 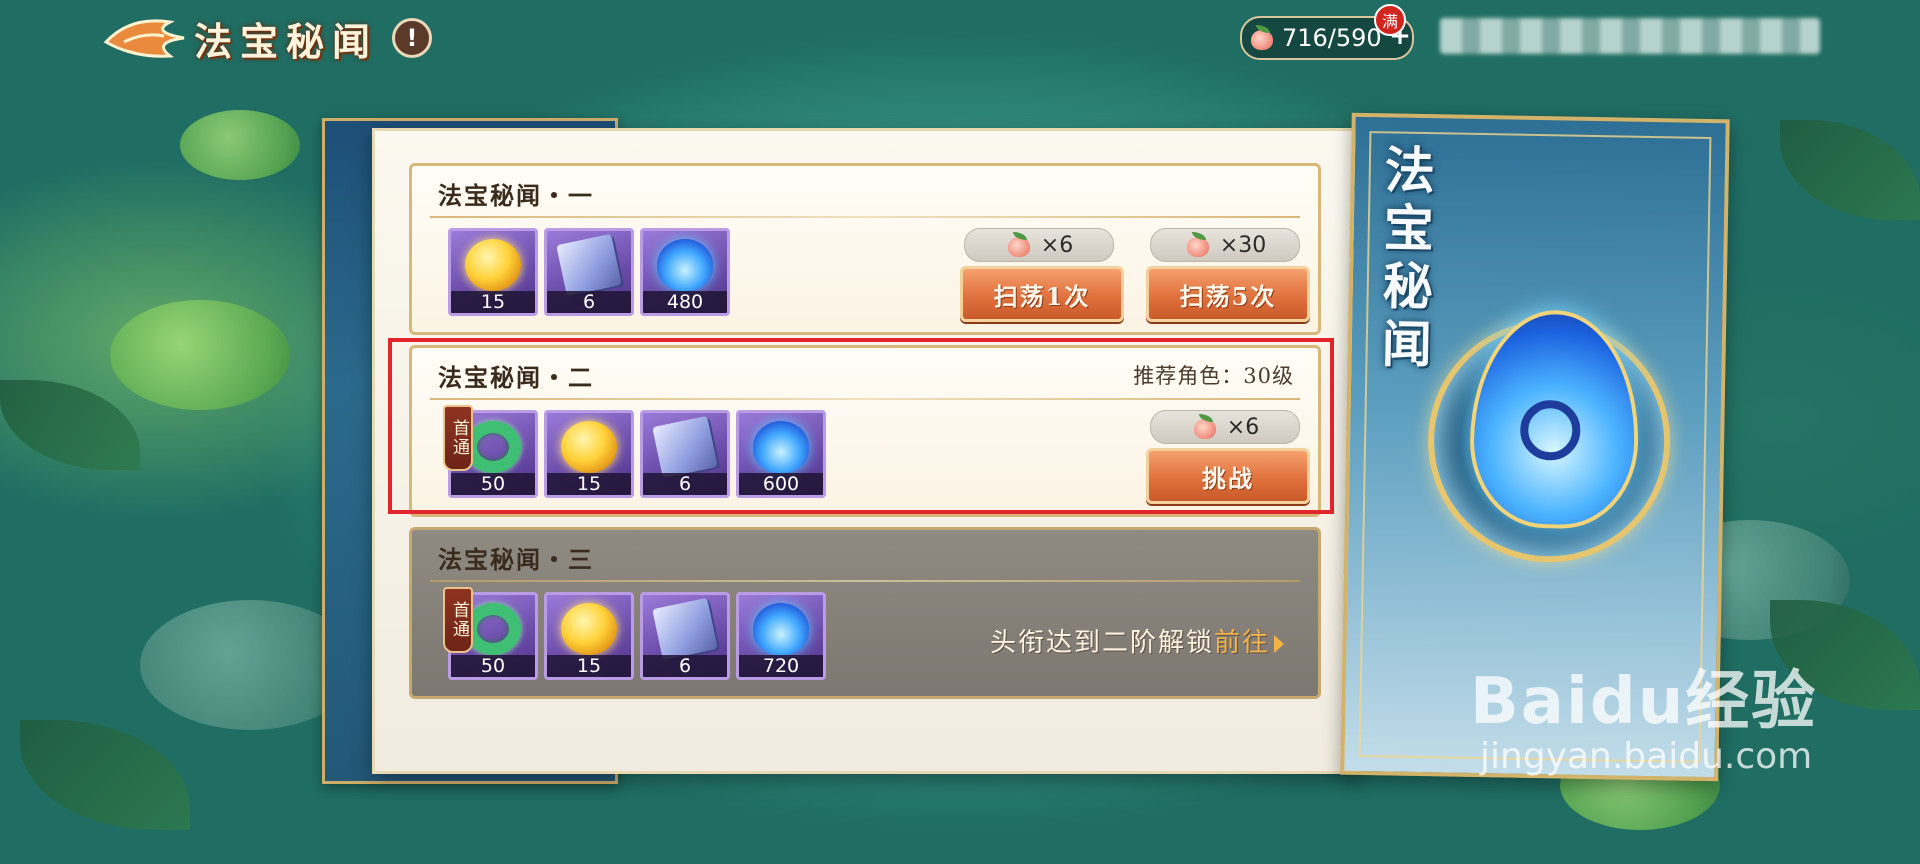 I want to click on cost-pill: ×30, so click(x=1225, y=245).